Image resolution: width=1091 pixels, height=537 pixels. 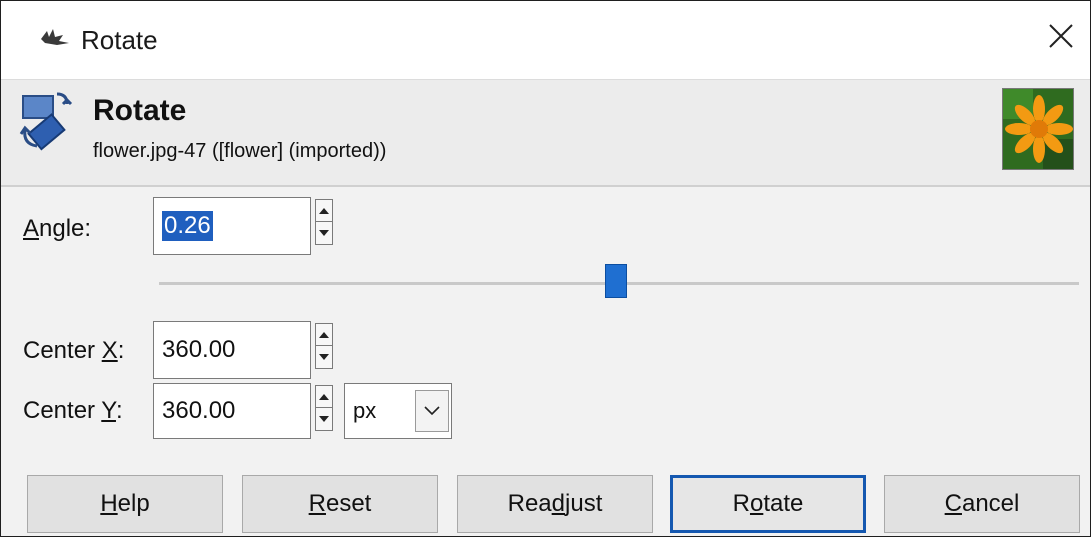 What do you see at coordinates (62, 350) in the screenshot?
I see `center-x-label-pre: Center` at bounding box center [62, 350].